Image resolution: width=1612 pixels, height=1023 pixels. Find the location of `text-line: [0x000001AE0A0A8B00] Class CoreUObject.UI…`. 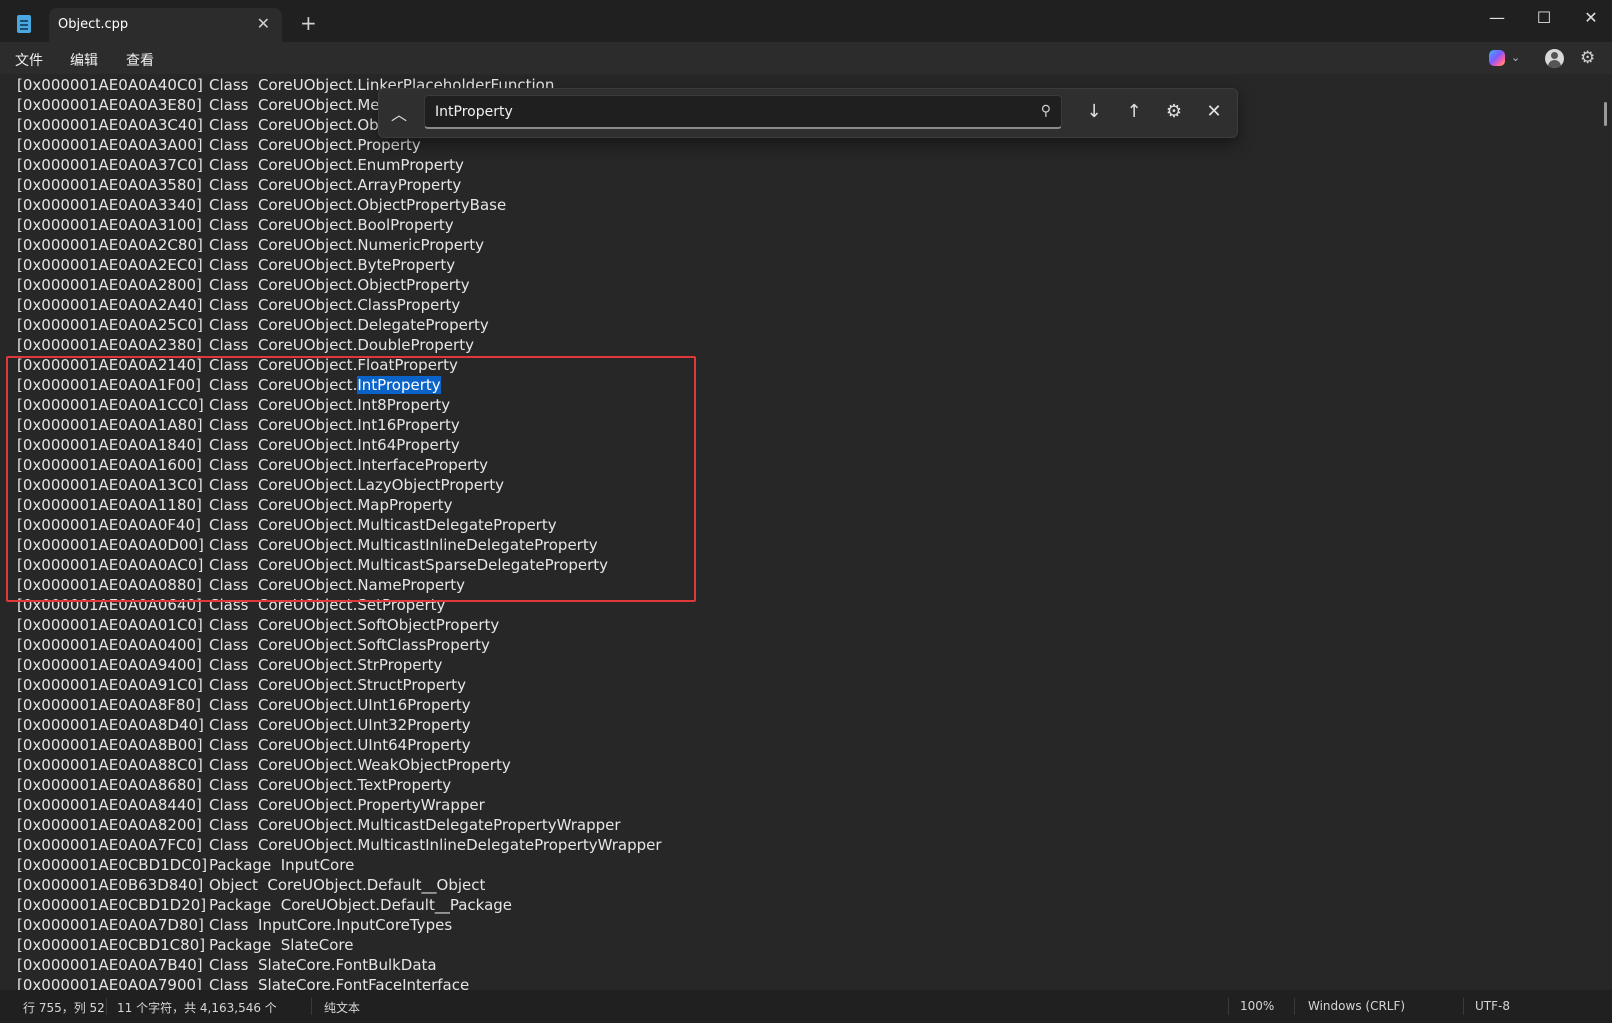

text-line: [0x000001AE0A0A8B00] Class CoreUObject.UI… is located at coordinates (244, 745).